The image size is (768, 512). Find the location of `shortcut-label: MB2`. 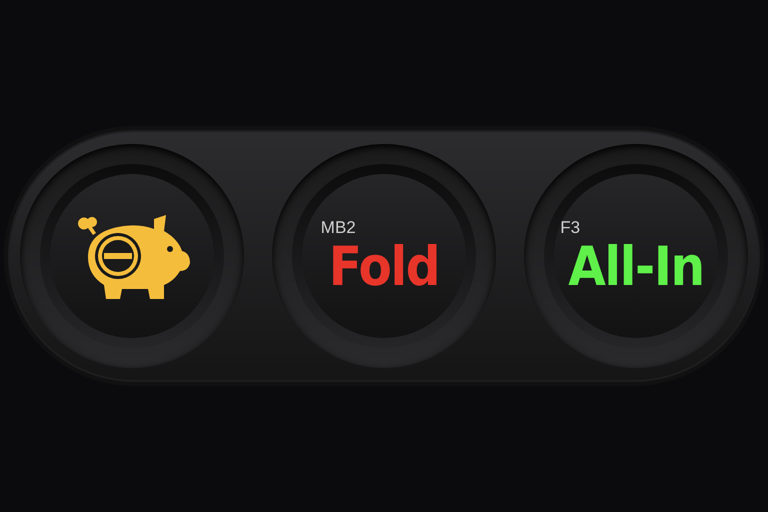

shortcut-label: MB2 is located at coordinates (338, 227).